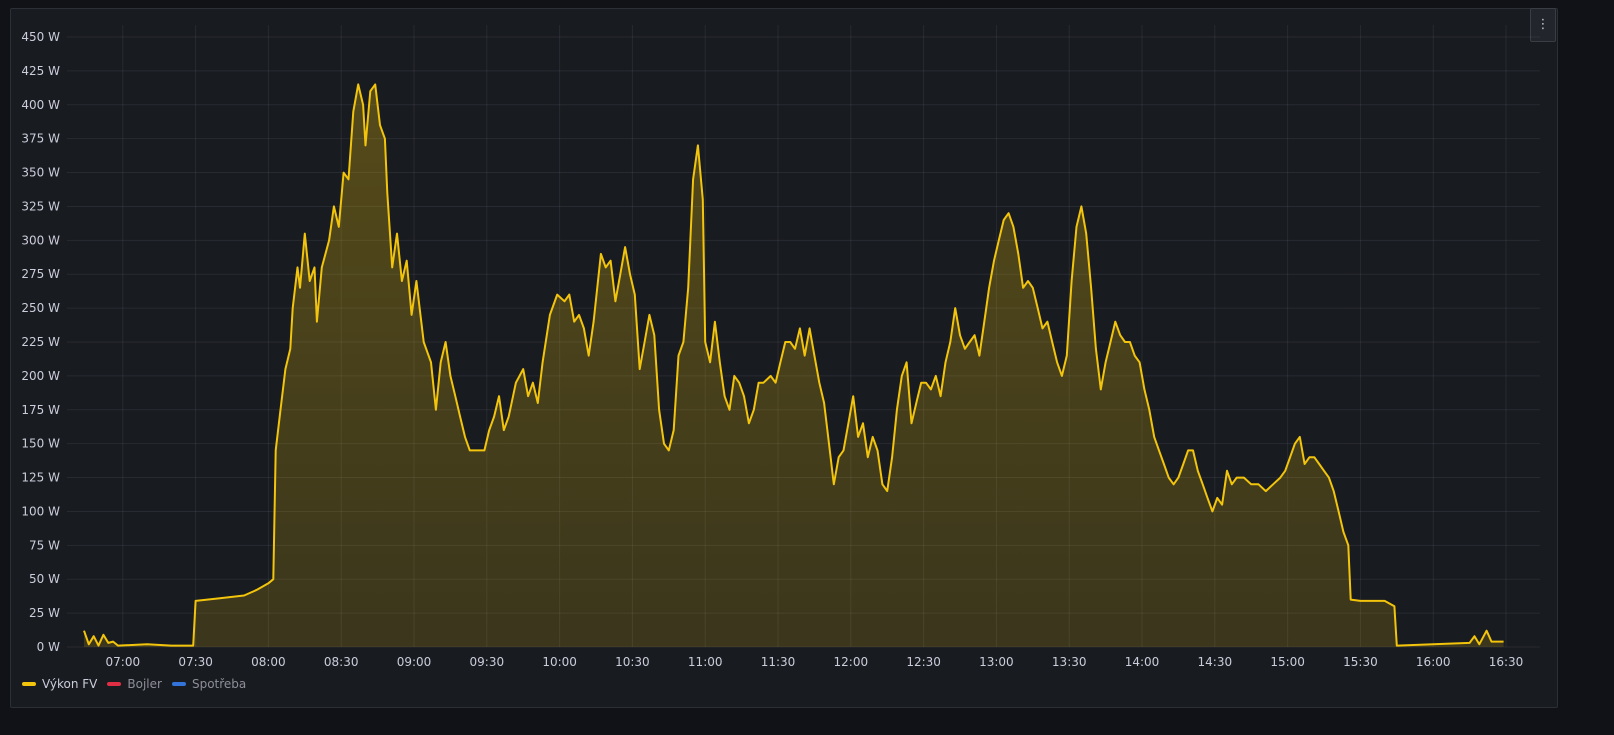 Image resolution: width=1614 pixels, height=735 pixels. Describe the element at coordinates (268, 662) in the screenshot. I see `x-tick-label: 08:00` at that location.